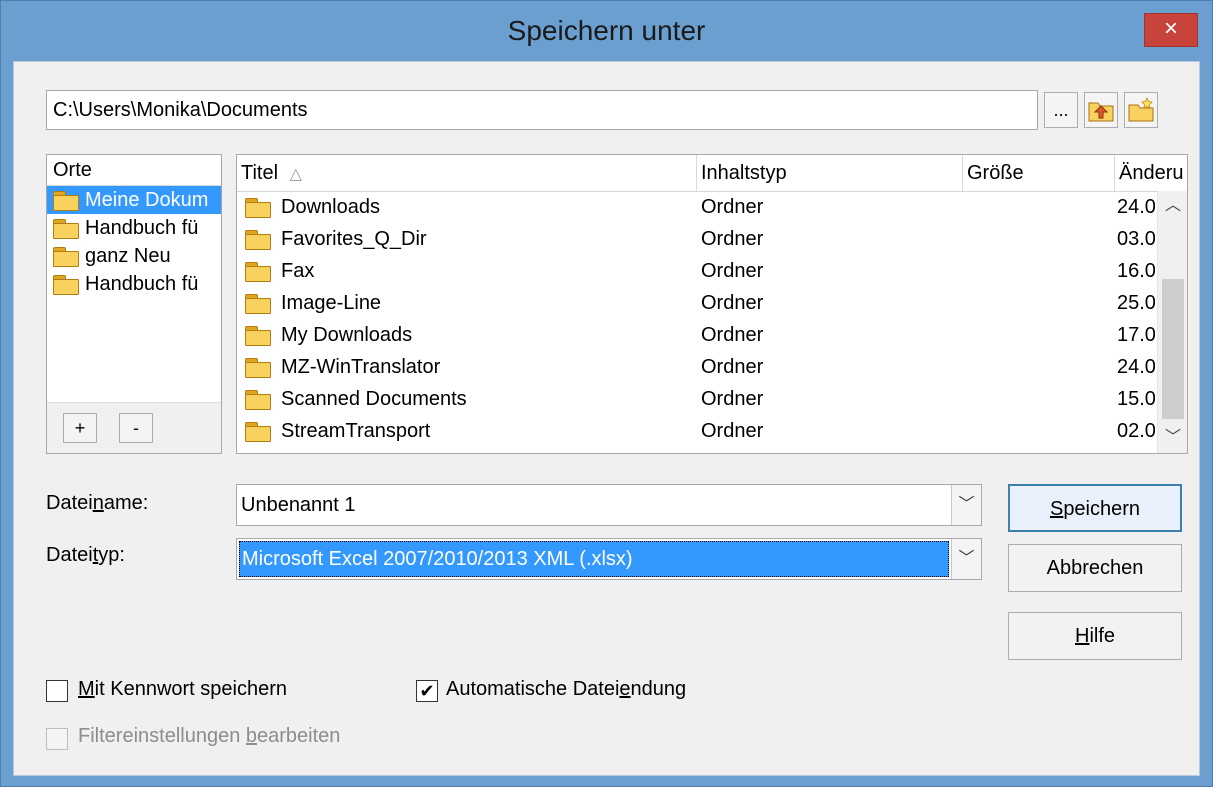 The image size is (1213, 787). Describe the element at coordinates (696, 399) in the screenshot. I see `file-row: Scanned Documents Ordner 15.0` at that location.